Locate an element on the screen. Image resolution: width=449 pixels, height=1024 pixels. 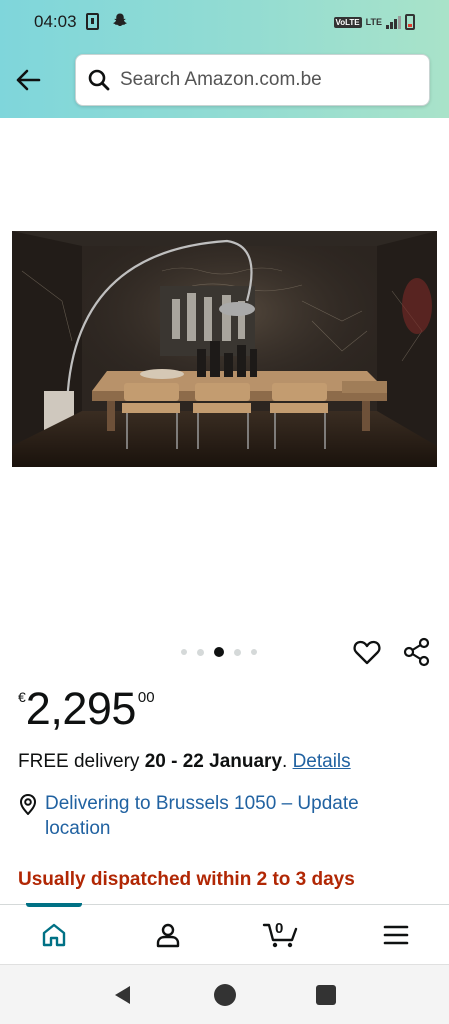
network-type: LTE is located at coordinates (373, 22).